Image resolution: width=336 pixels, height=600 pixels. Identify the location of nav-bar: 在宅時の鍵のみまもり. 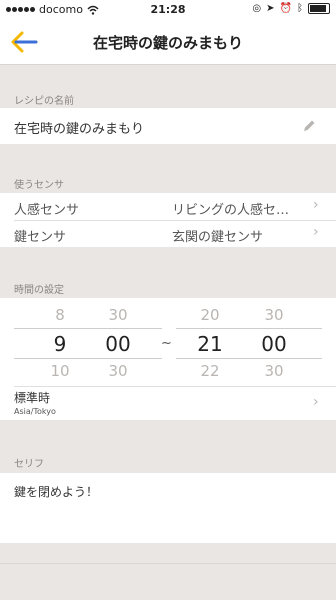
(168, 42).